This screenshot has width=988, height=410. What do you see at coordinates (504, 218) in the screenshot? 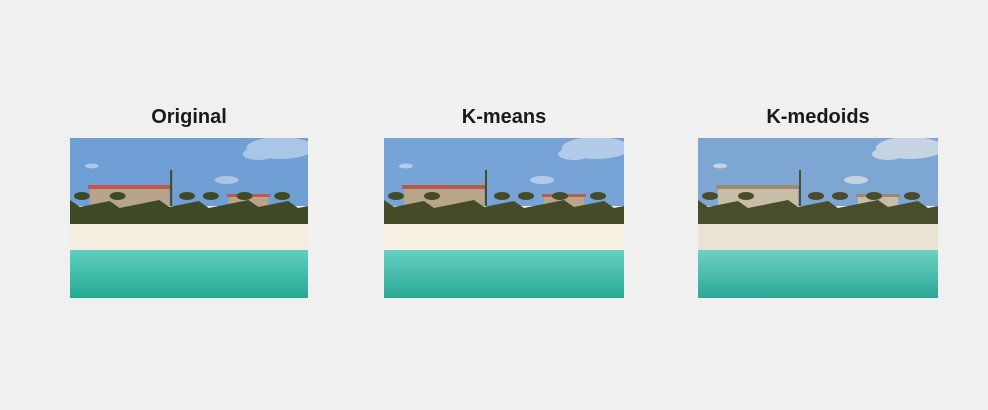
I see `beach-image-kmeans` at bounding box center [504, 218].